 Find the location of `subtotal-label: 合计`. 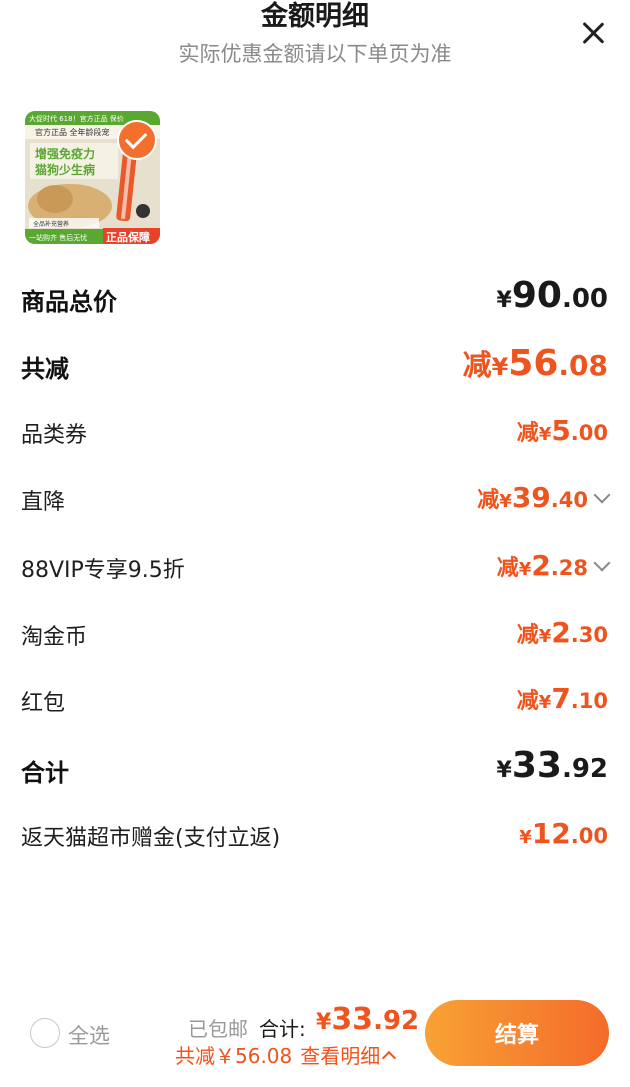

subtotal-label: 合计 is located at coordinates (45, 773).